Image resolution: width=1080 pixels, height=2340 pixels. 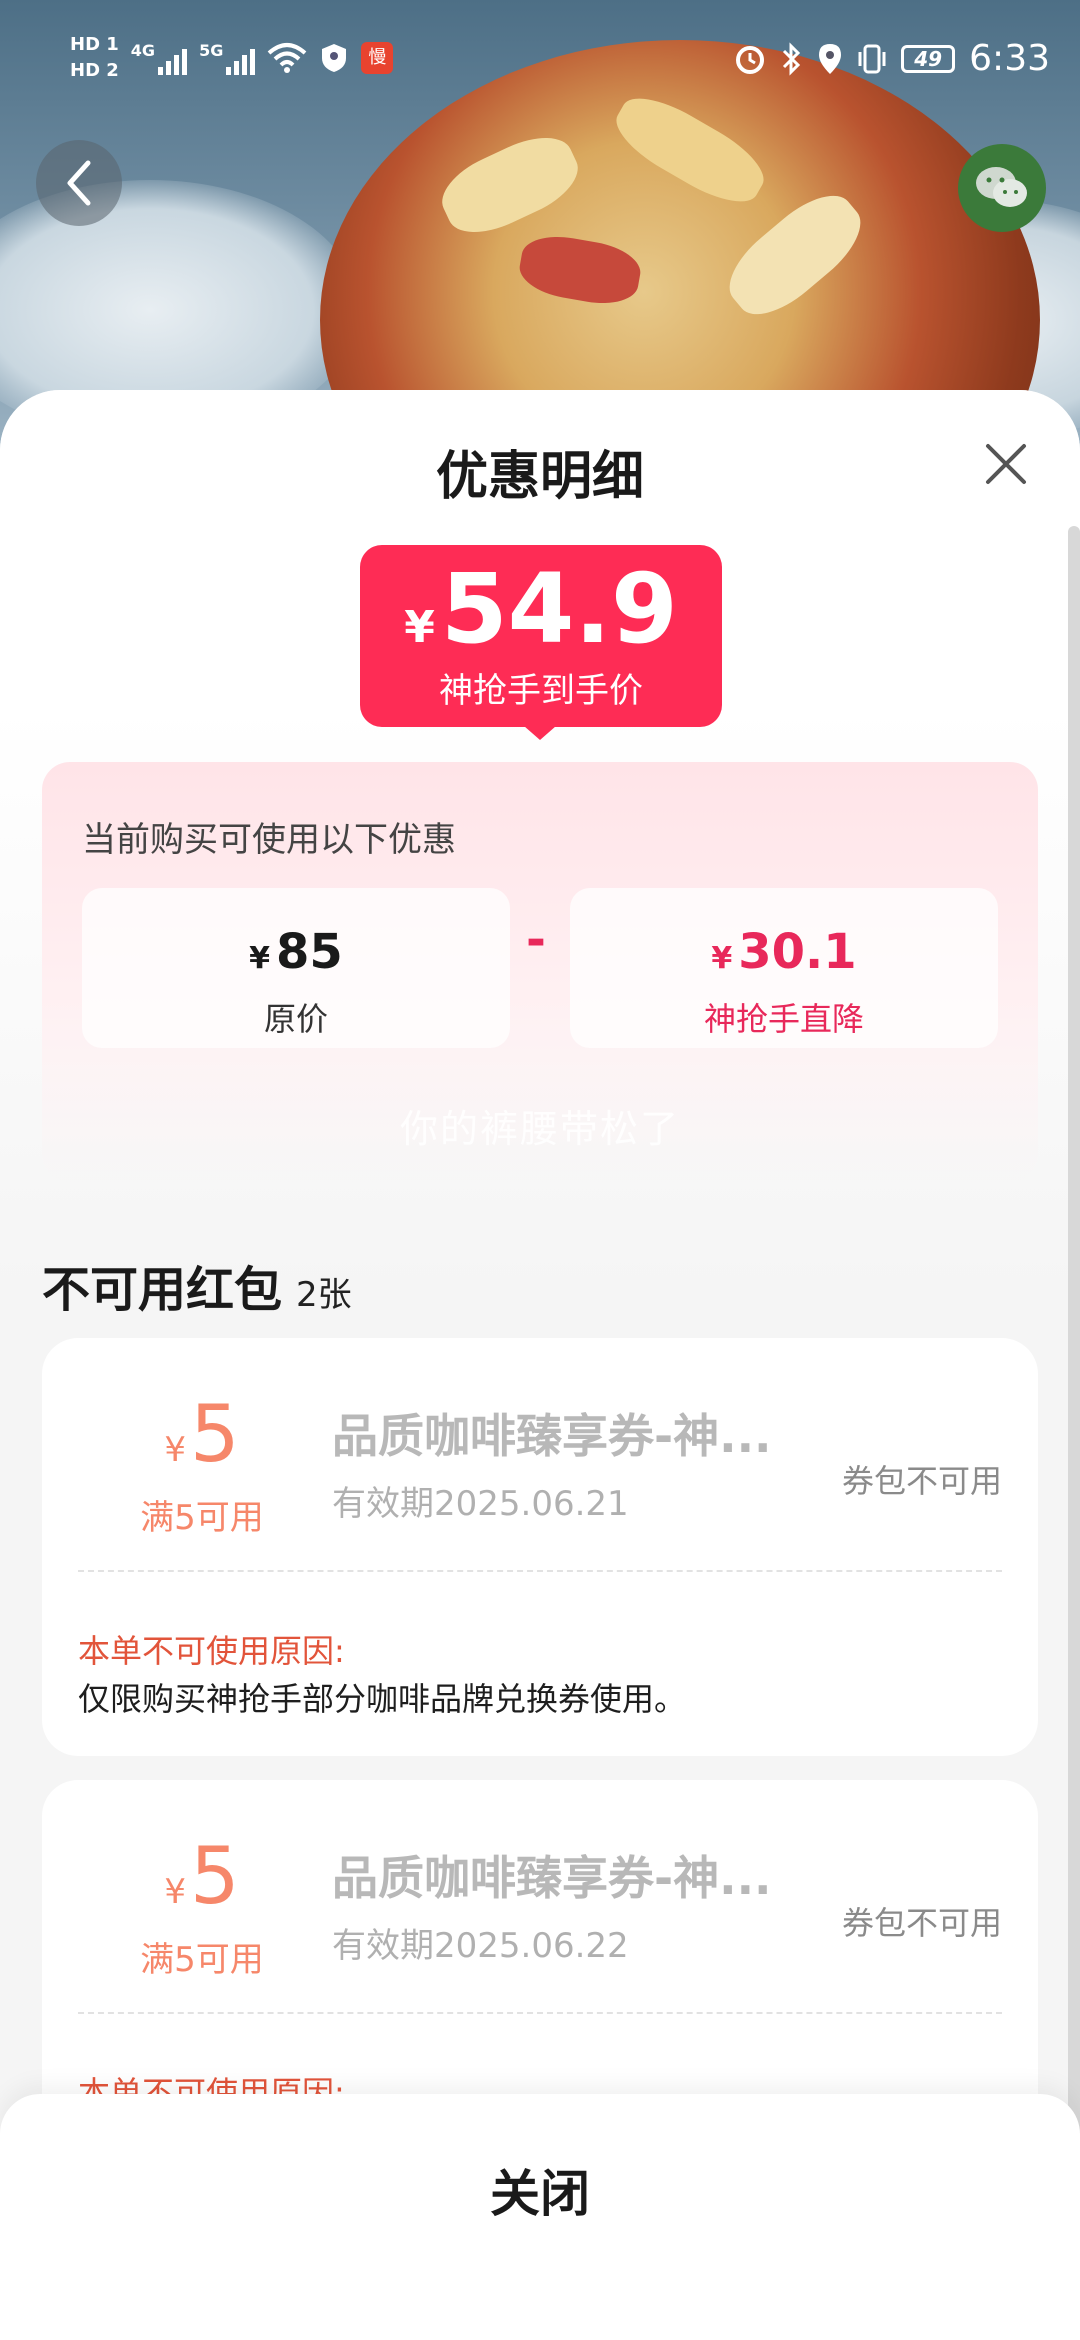 What do you see at coordinates (480, 1946) in the screenshot?
I see `coupon-validity: 有效期2025.06.22` at bounding box center [480, 1946].